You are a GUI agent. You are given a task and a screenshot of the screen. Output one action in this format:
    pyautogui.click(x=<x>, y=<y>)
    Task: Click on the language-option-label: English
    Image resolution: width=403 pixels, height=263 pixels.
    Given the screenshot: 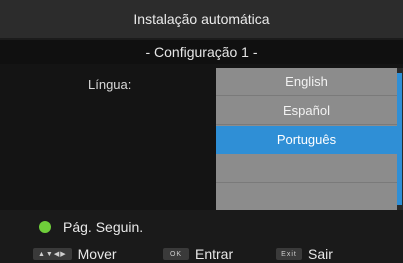 What is the action you would take?
    pyautogui.click(x=306, y=81)
    